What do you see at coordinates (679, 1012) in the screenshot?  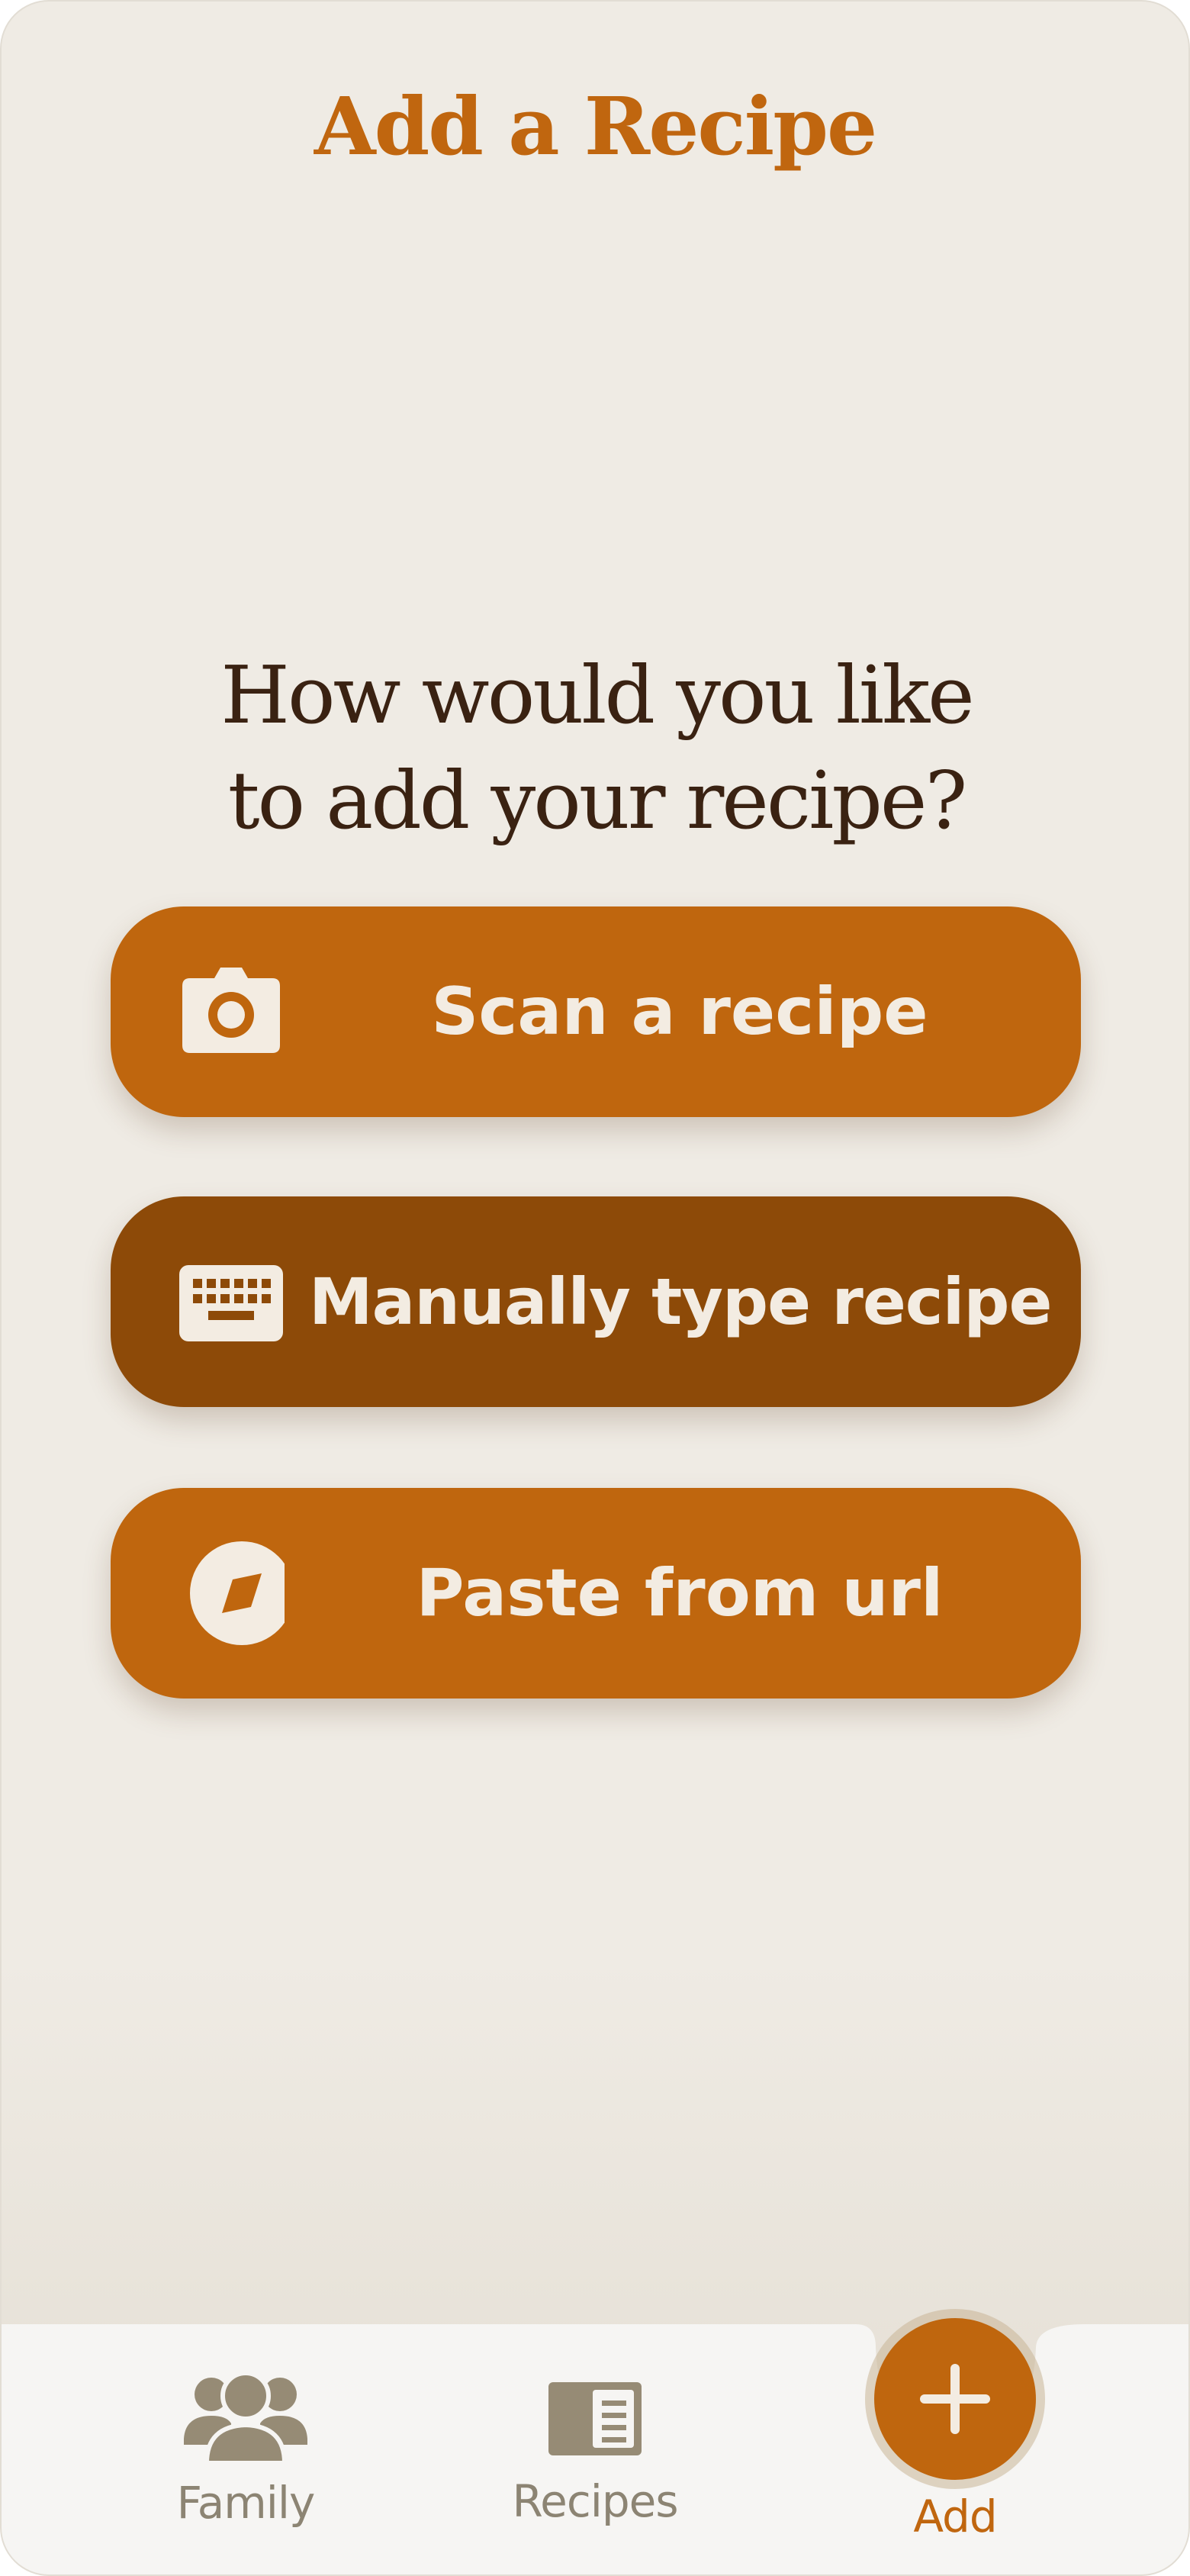 I see `scan-recipe-label: Scan a recipe` at bounding box center [679, 1012].